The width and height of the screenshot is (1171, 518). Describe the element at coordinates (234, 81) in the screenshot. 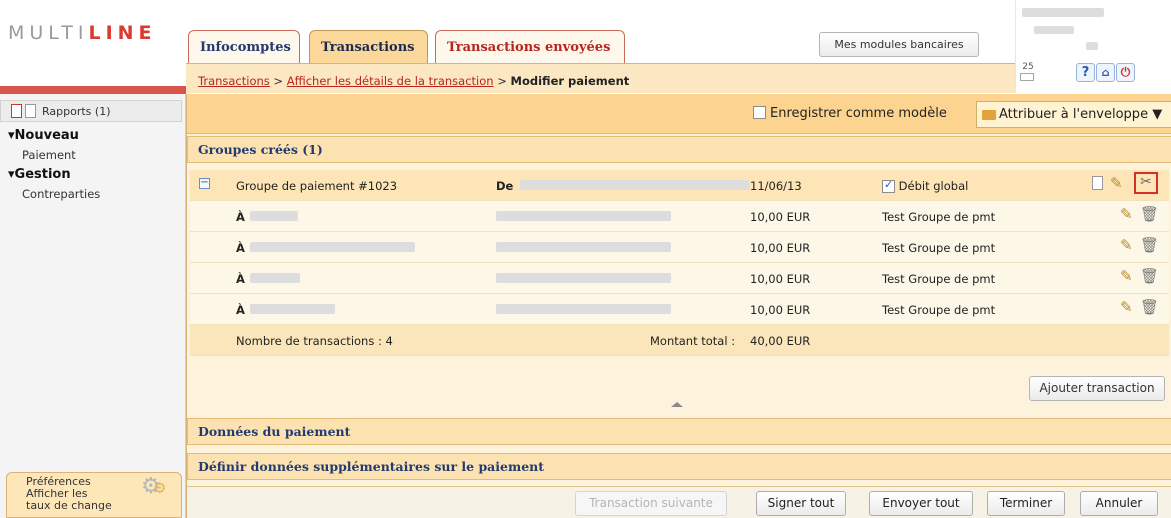

I see `breadcrumb-link-transactions: Transactions` at that location.